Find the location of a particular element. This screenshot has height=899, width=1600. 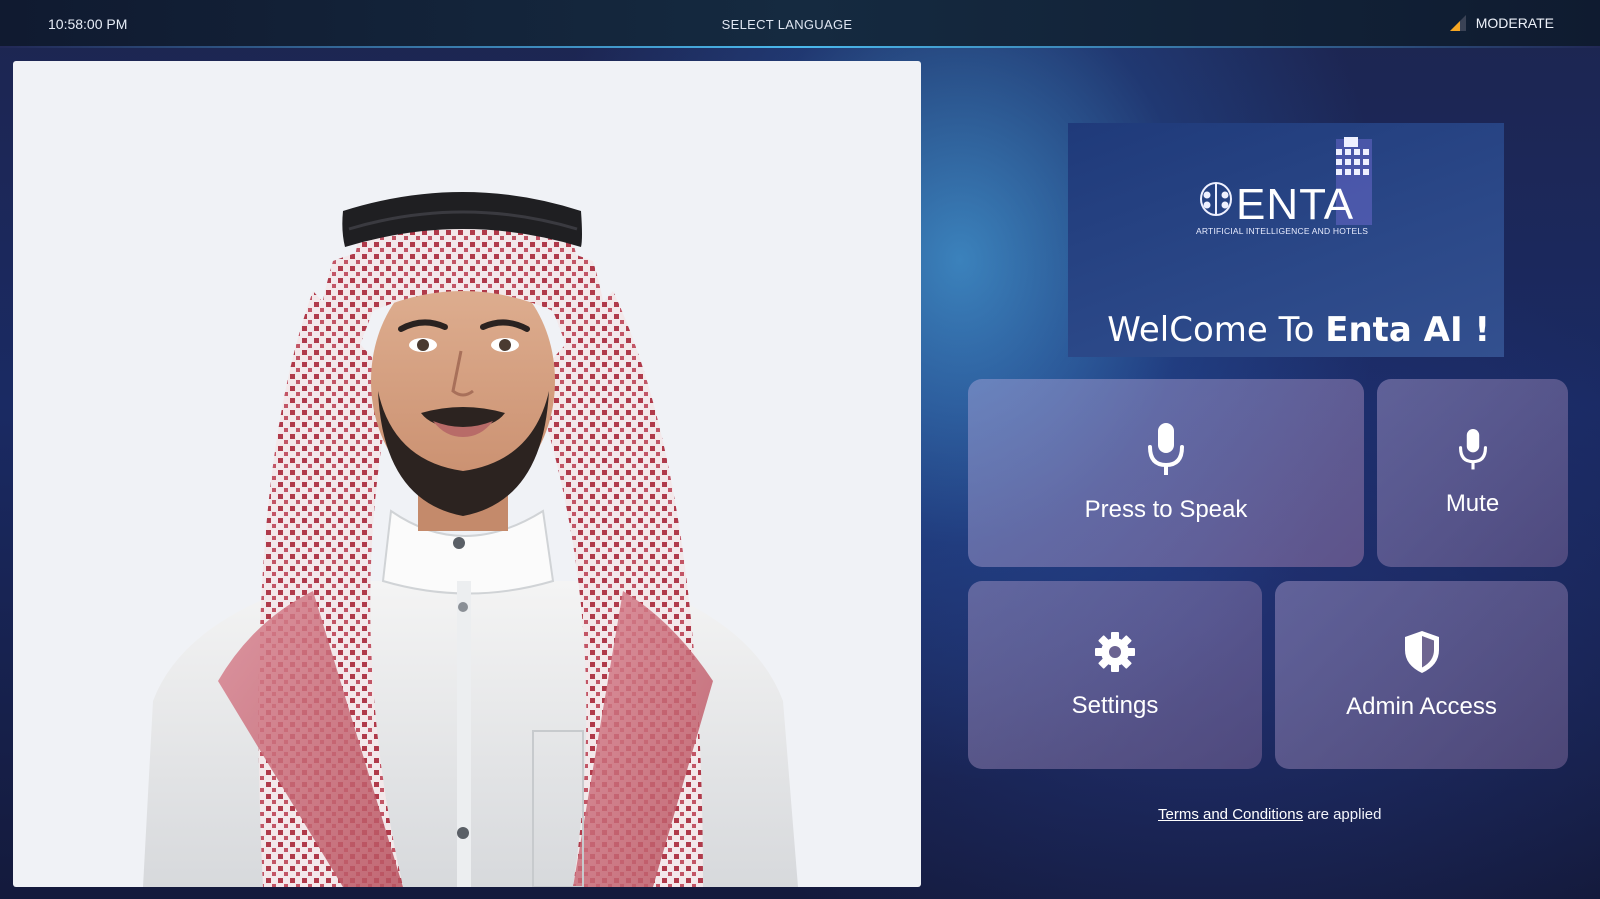

press-to-speak-button: Press to Speak is located at coordinates (1166, 473).